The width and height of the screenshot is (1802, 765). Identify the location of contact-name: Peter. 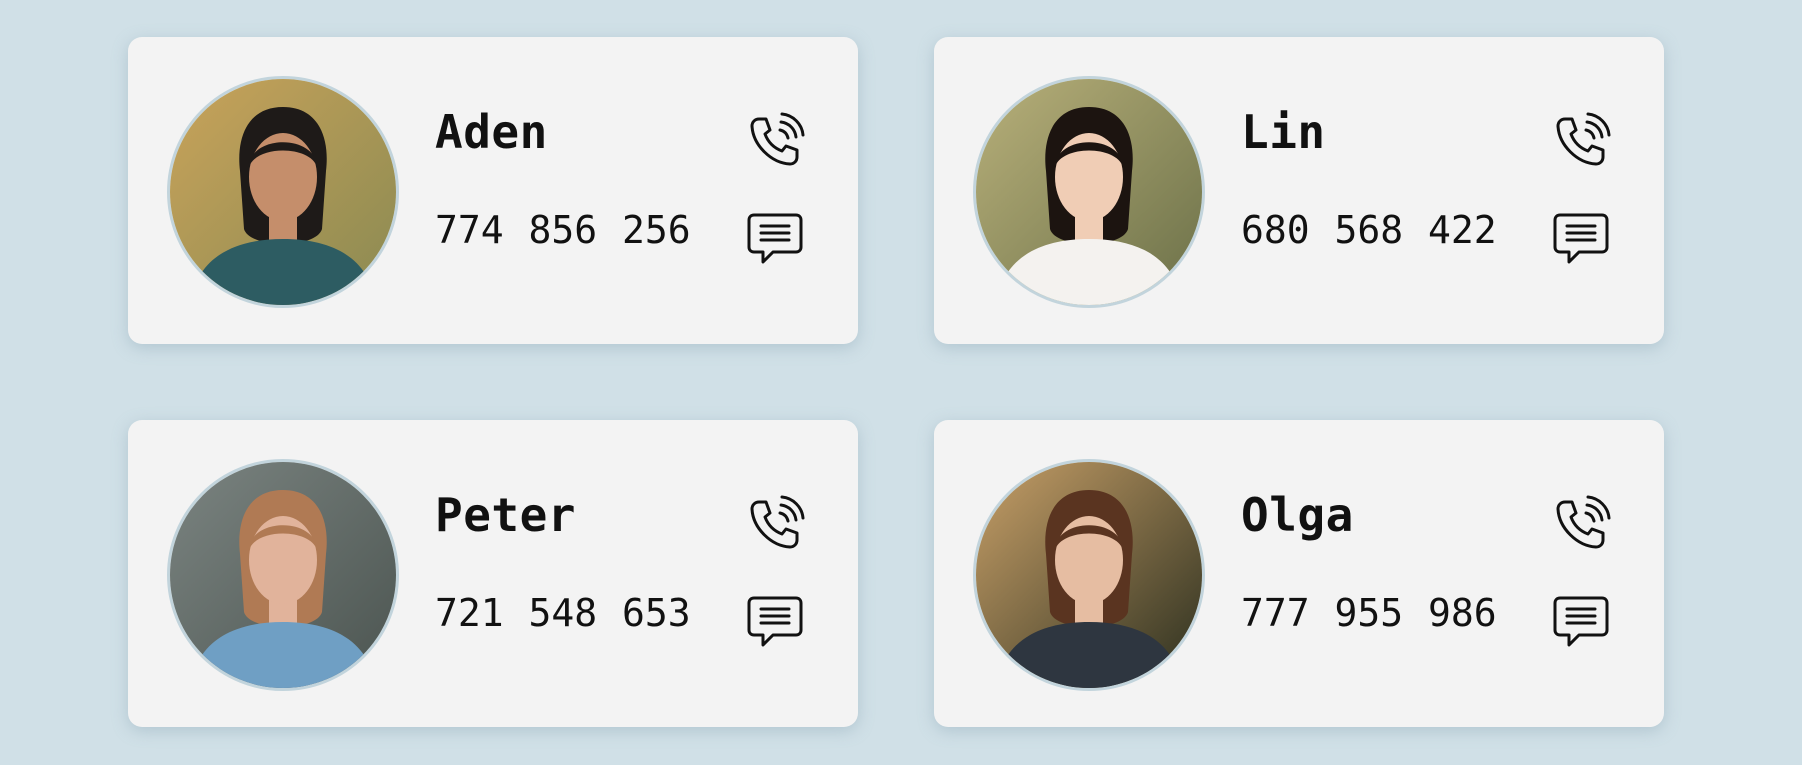
(505, 515).